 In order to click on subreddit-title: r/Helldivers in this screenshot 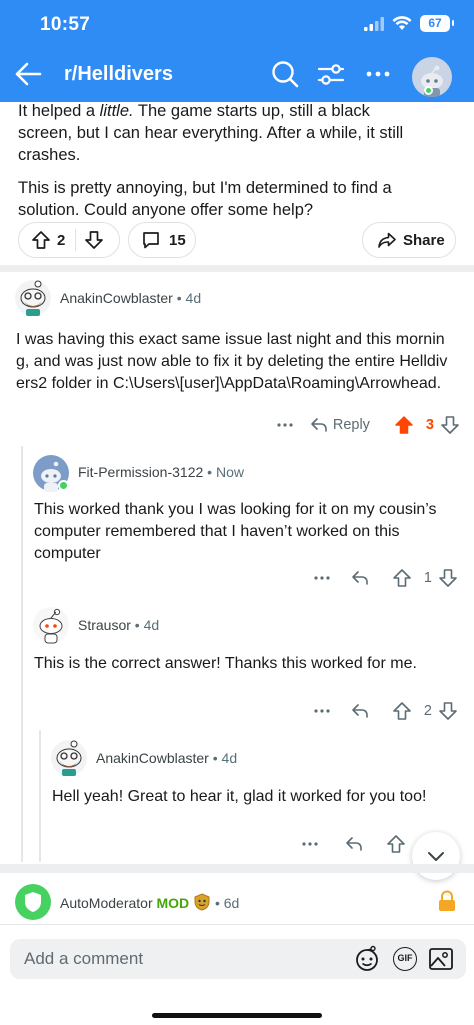, I will do `click(118, 74)`.